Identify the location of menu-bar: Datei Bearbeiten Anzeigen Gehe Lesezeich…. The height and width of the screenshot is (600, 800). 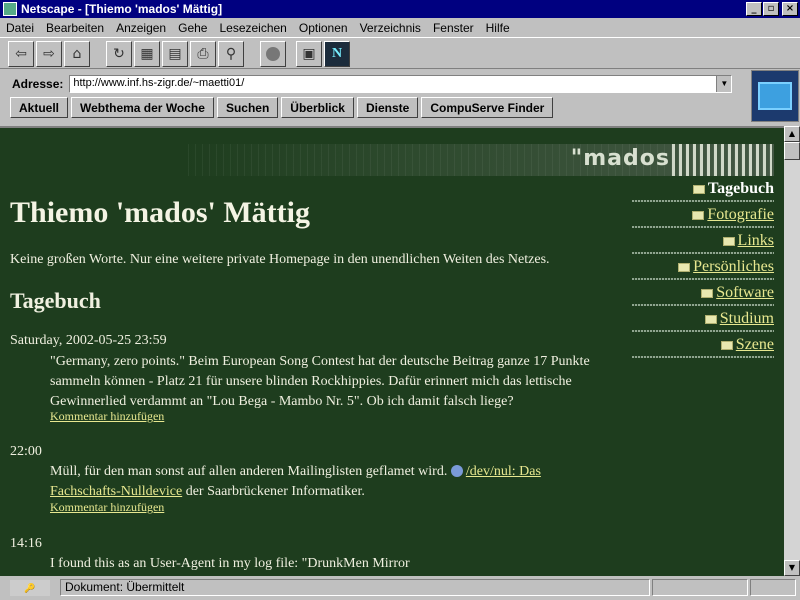
(400, 28).